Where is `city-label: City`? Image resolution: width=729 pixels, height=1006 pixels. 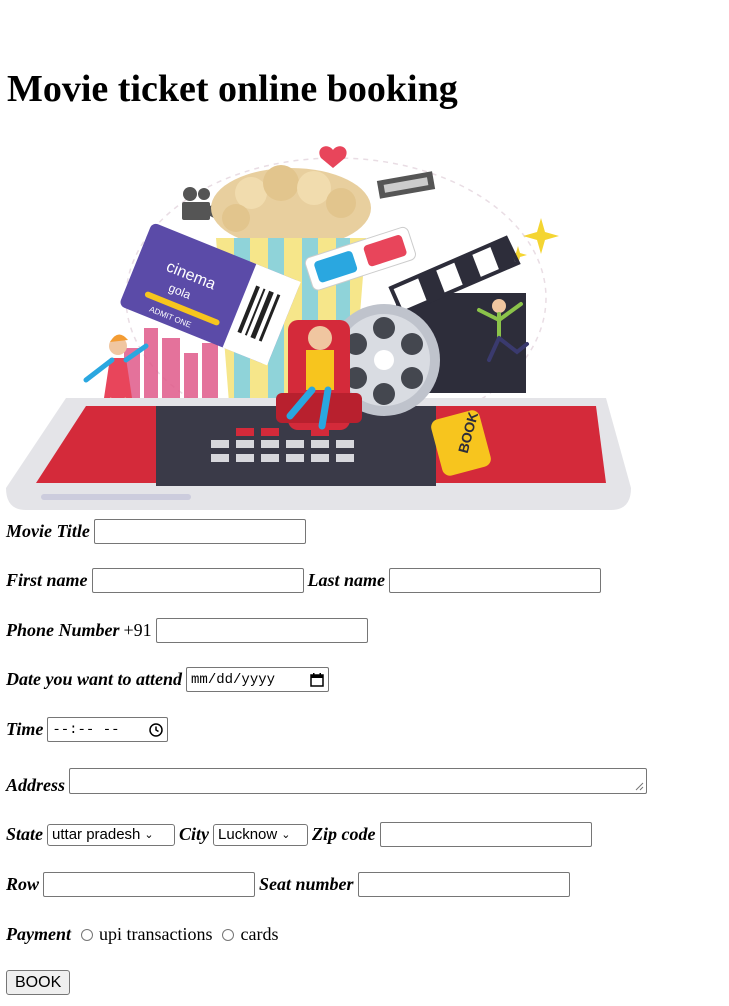 city-label: City is located at coordinates (194, 834).